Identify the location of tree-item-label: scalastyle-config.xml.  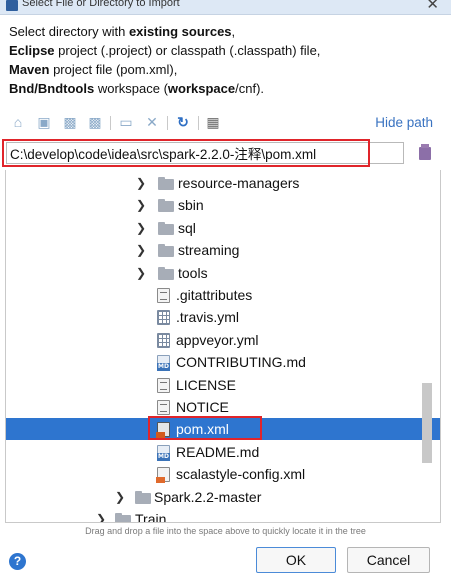
(241, 474).